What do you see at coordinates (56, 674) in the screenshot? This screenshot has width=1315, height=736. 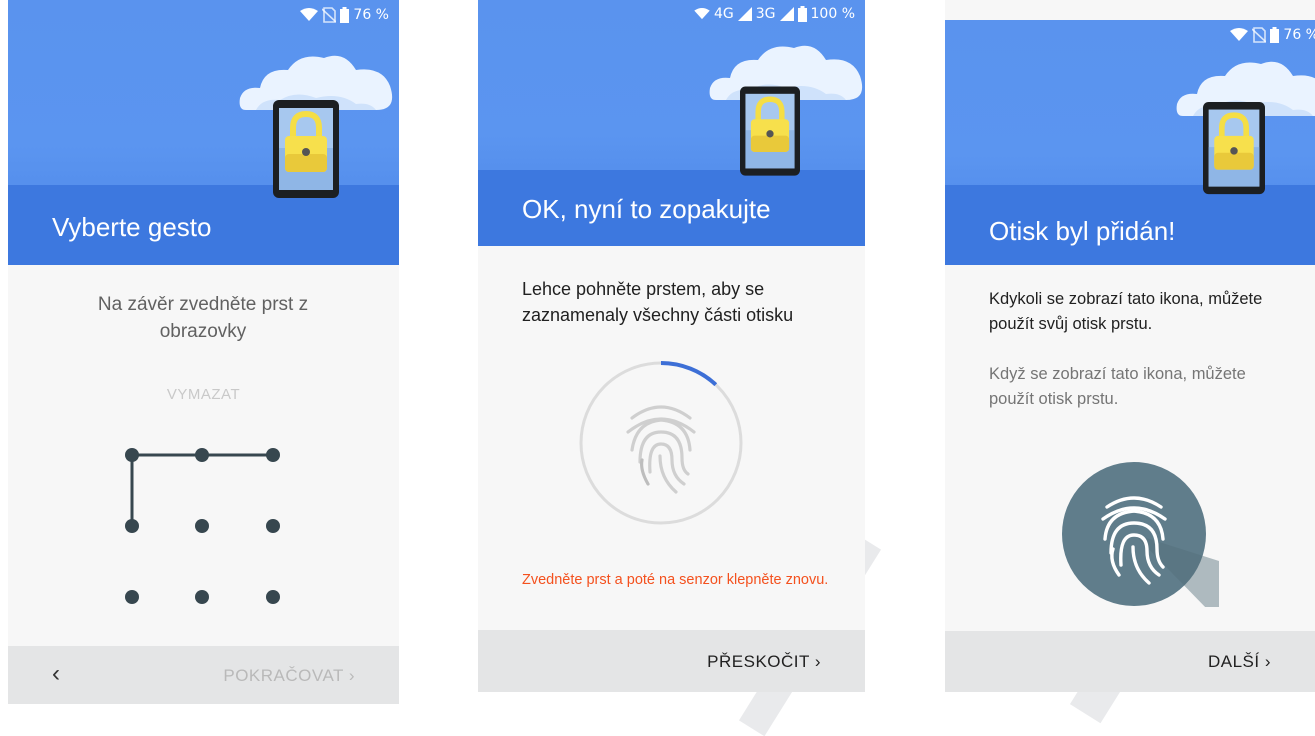 I see `back-button: ‹` at bounding box center [56, 674].